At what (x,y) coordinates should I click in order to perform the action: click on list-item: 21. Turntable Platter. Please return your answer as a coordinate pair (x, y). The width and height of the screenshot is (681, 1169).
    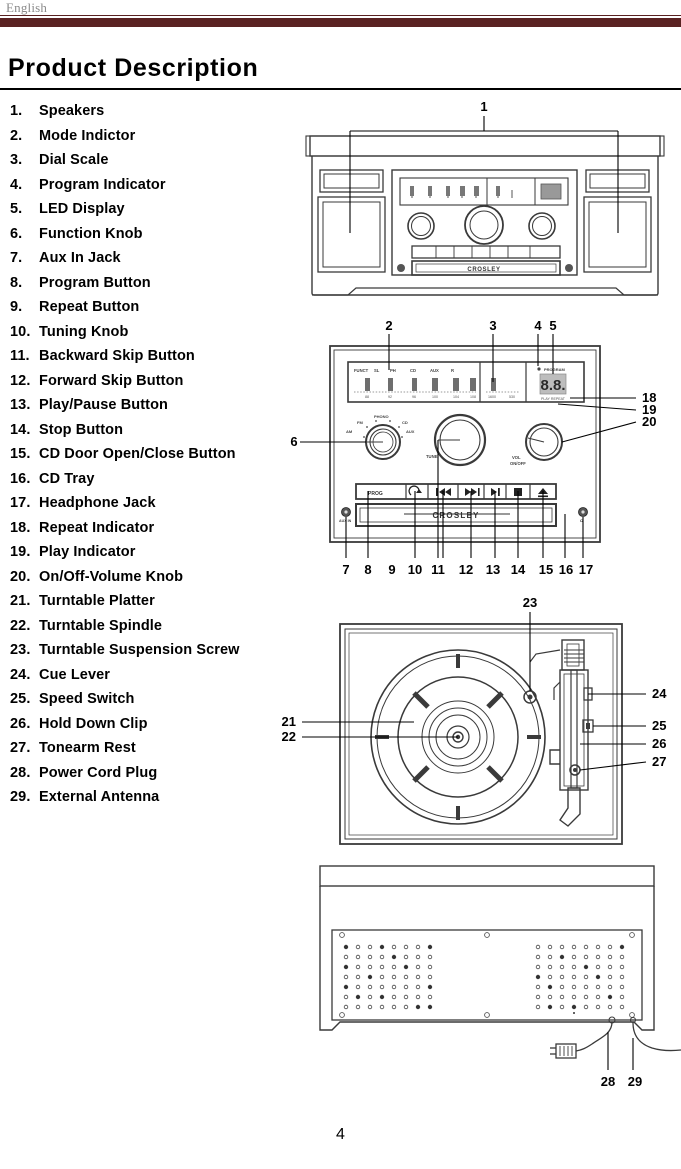
    Looking at the image, I should click on (155, 605).